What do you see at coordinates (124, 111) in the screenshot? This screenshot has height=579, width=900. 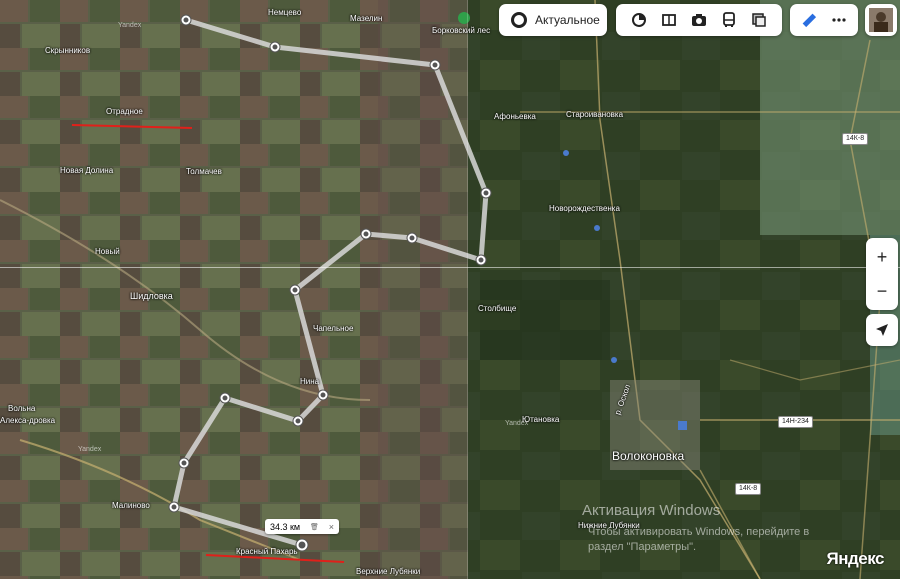 I see `label-otradnoe: Отрадное` at bounding box center [124, 111].